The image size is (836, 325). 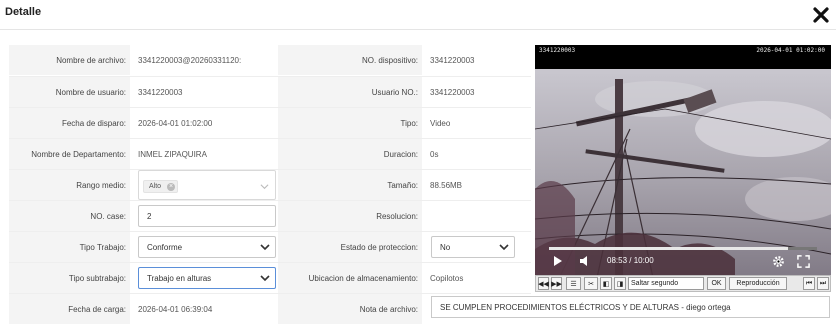 What do you see at coordinates (591, 283) in the screenshot?
I see `cut-icon: ✂` at bounding box center [591, 283].